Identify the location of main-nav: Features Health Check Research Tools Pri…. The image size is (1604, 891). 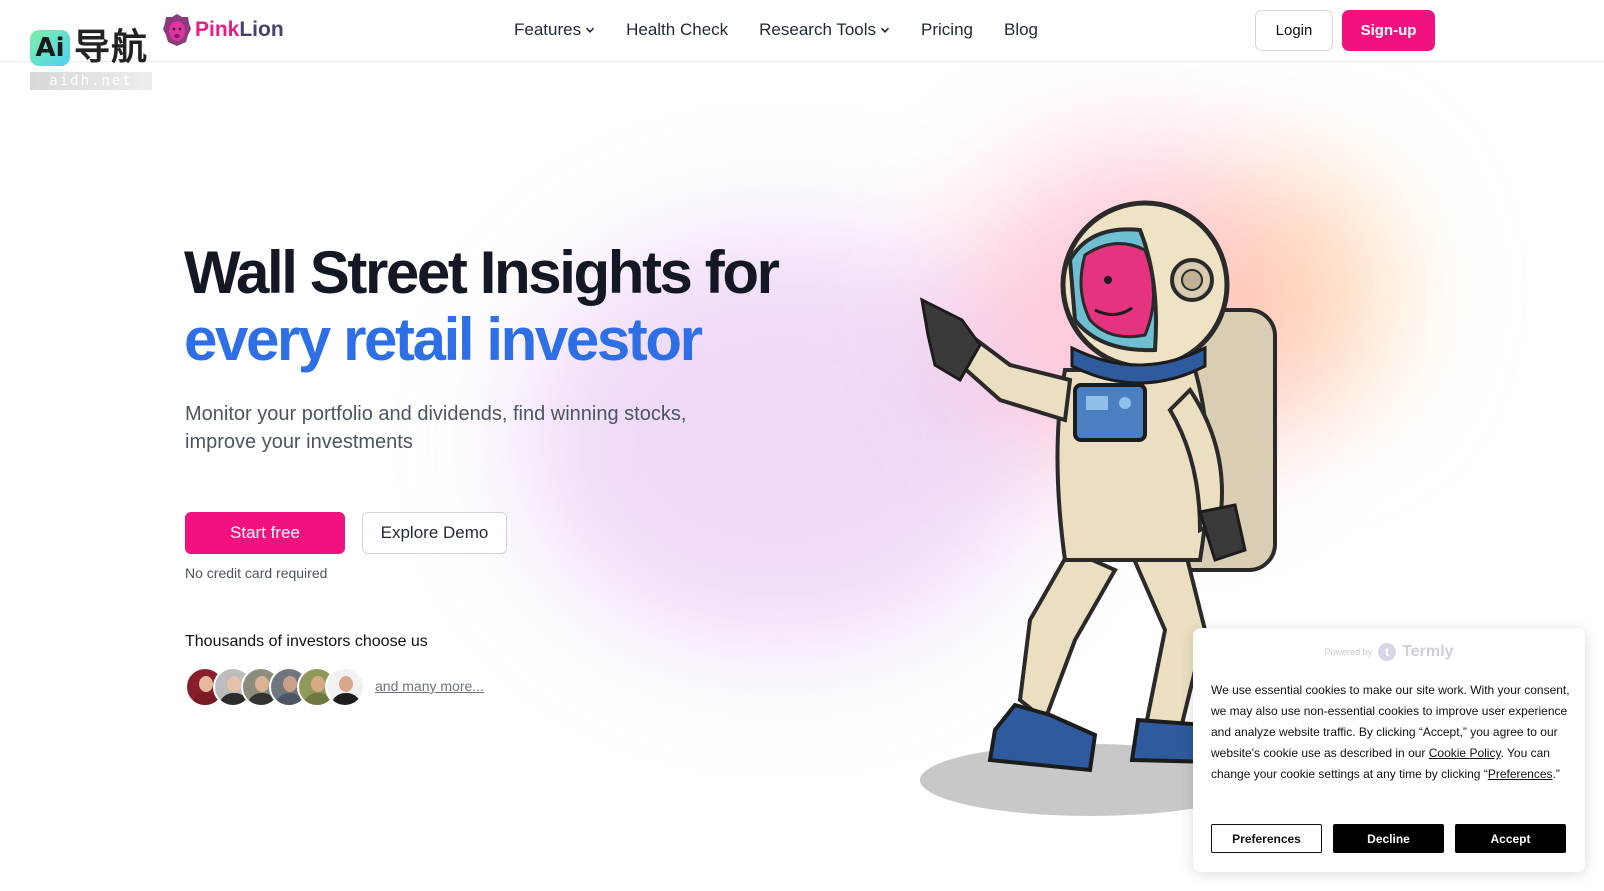
(791, 30).